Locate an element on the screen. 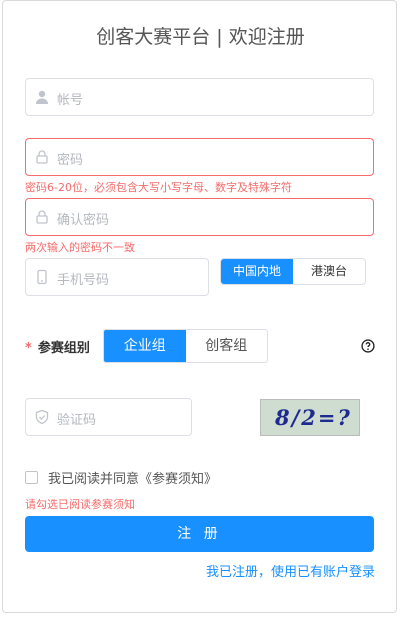 The height and width of the screenshot is (617, 401). user-icon is located at coordinates (42, 97).